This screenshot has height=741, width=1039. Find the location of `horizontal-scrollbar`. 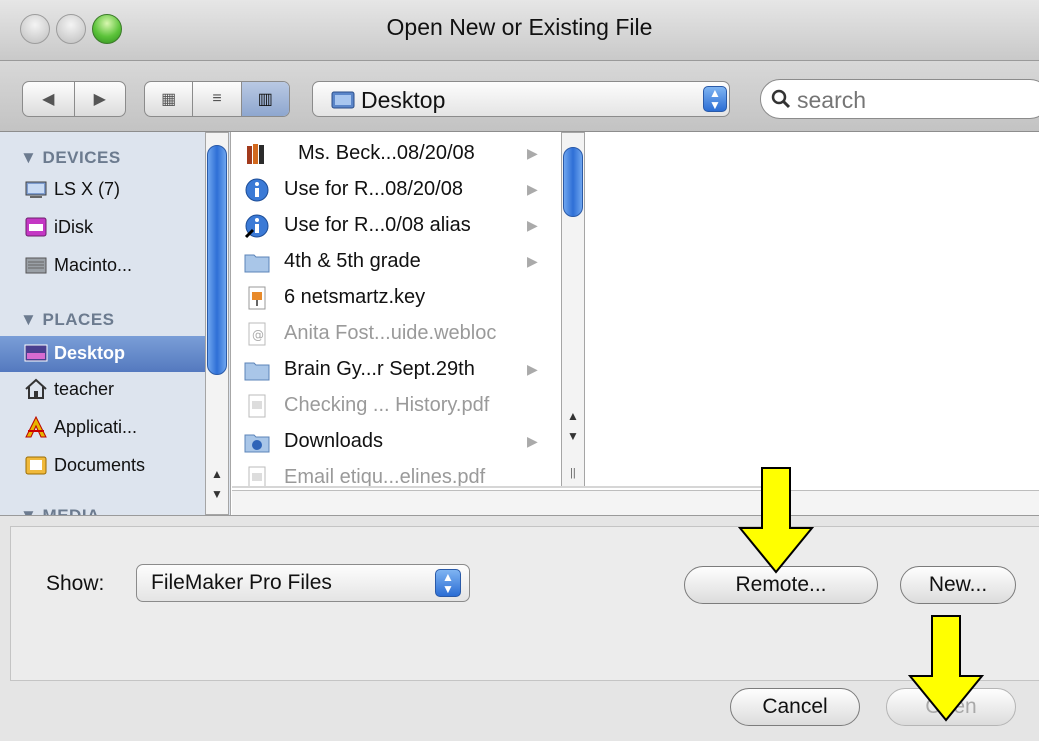

horizontal-scrollbar is located at coordinates (635, 502).